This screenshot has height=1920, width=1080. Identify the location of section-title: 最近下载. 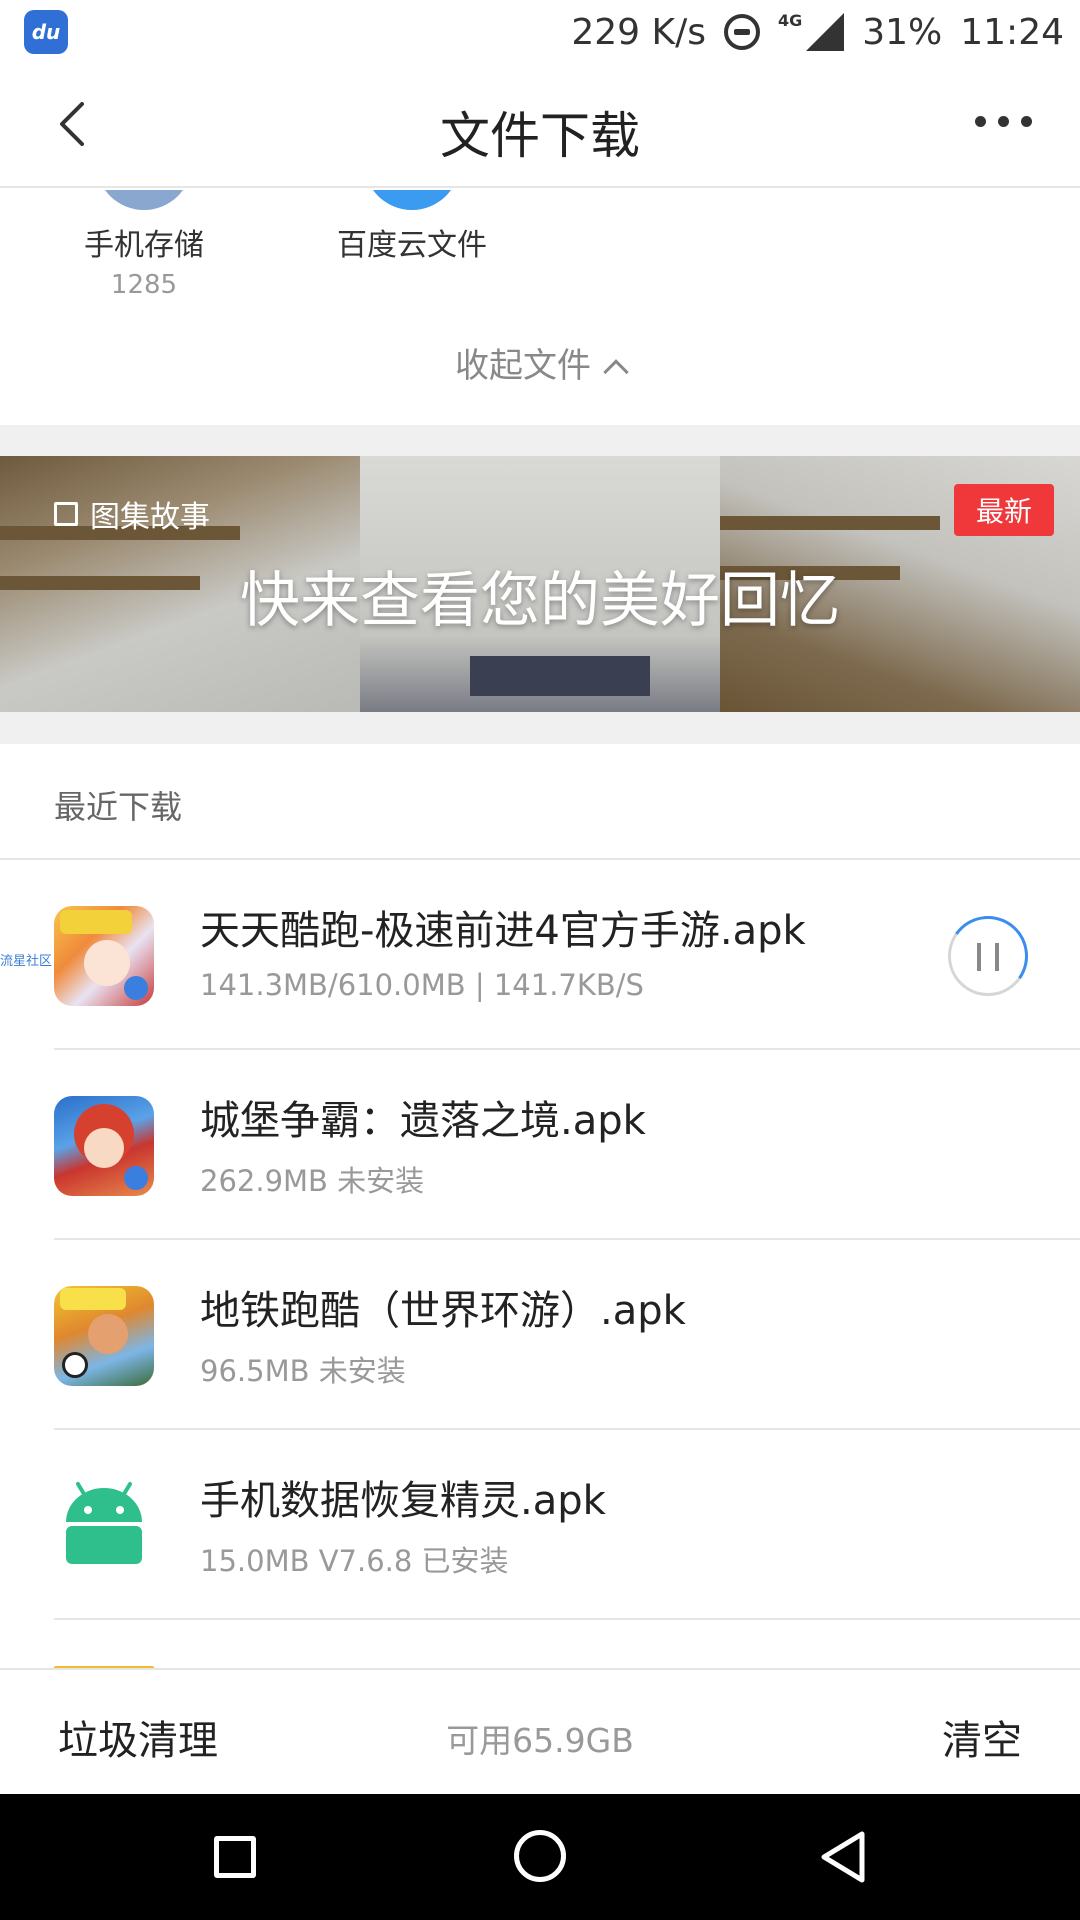
(118, 807).